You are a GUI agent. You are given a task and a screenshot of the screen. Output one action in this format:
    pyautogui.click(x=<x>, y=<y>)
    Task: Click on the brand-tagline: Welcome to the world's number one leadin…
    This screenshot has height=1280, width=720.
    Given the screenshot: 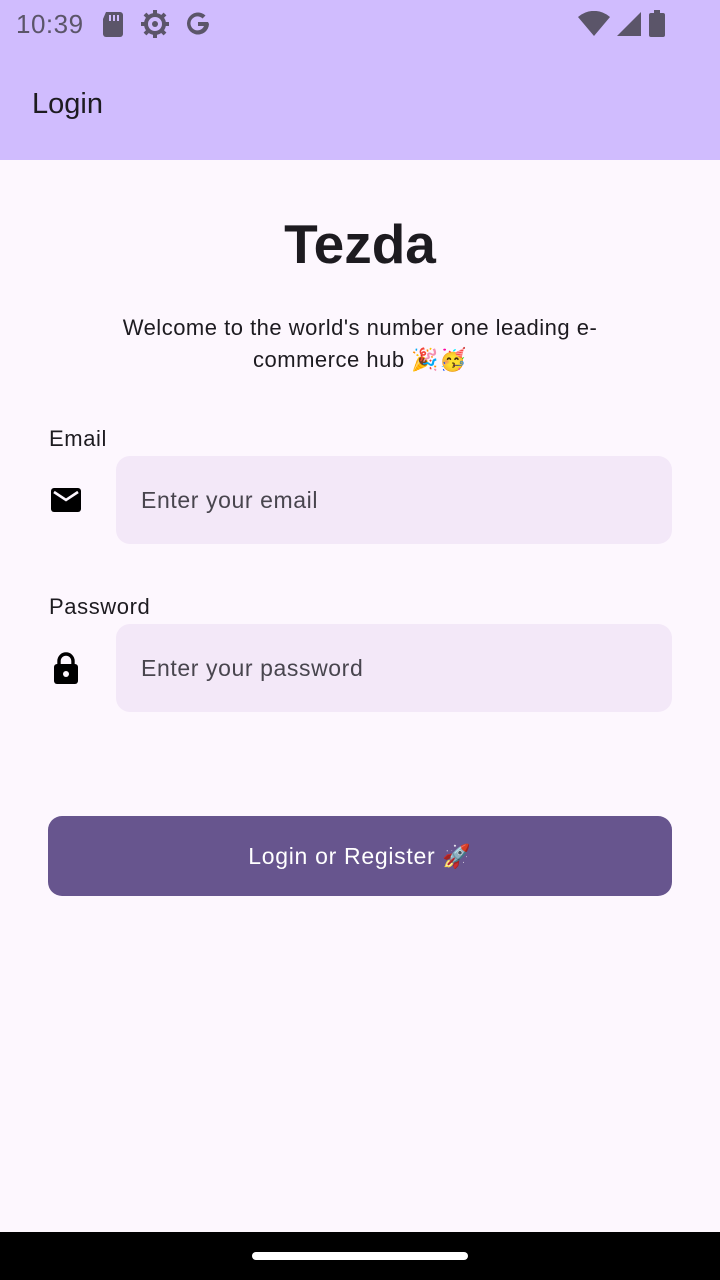 What is the action you would take?
    pyautogui.click(x=360, y=343)
    